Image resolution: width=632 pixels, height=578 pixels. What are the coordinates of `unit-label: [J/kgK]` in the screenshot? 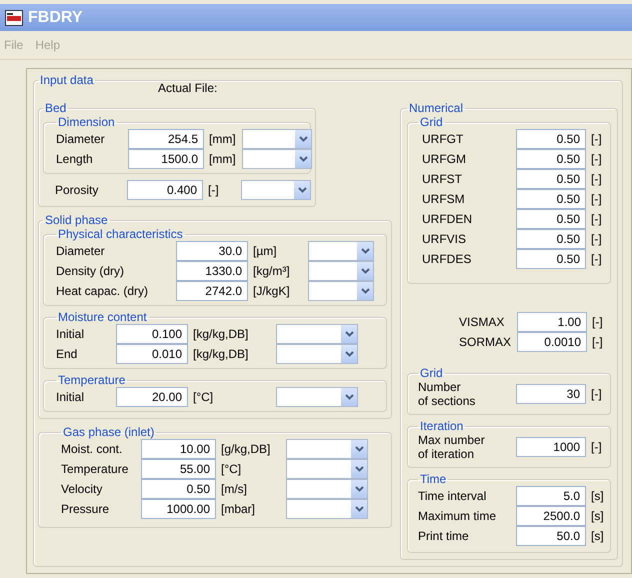 It's located at (271, 291).